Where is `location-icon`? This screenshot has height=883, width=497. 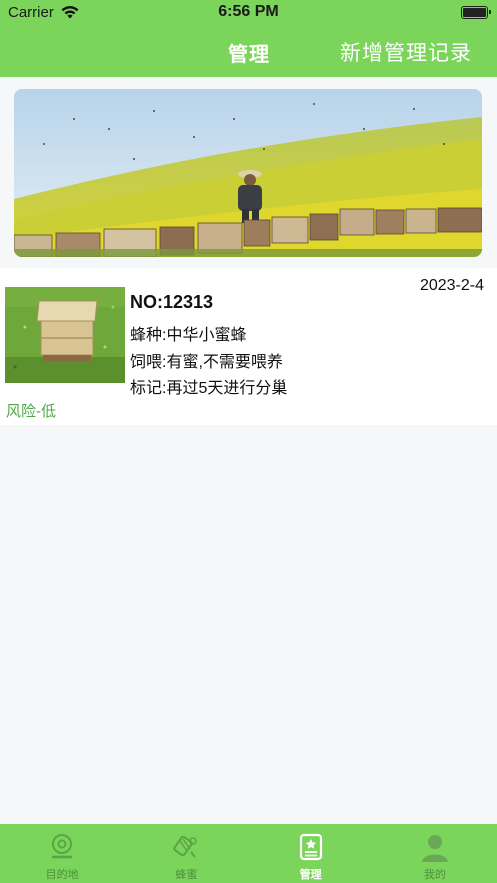 location-icon is located at coordinates (62, 846).